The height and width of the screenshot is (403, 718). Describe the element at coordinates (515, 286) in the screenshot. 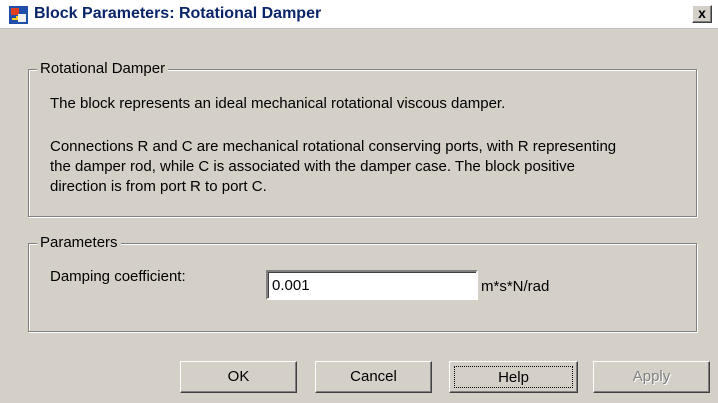

I see `damping-coefficient-unit: m*s*N/rad` at that location.